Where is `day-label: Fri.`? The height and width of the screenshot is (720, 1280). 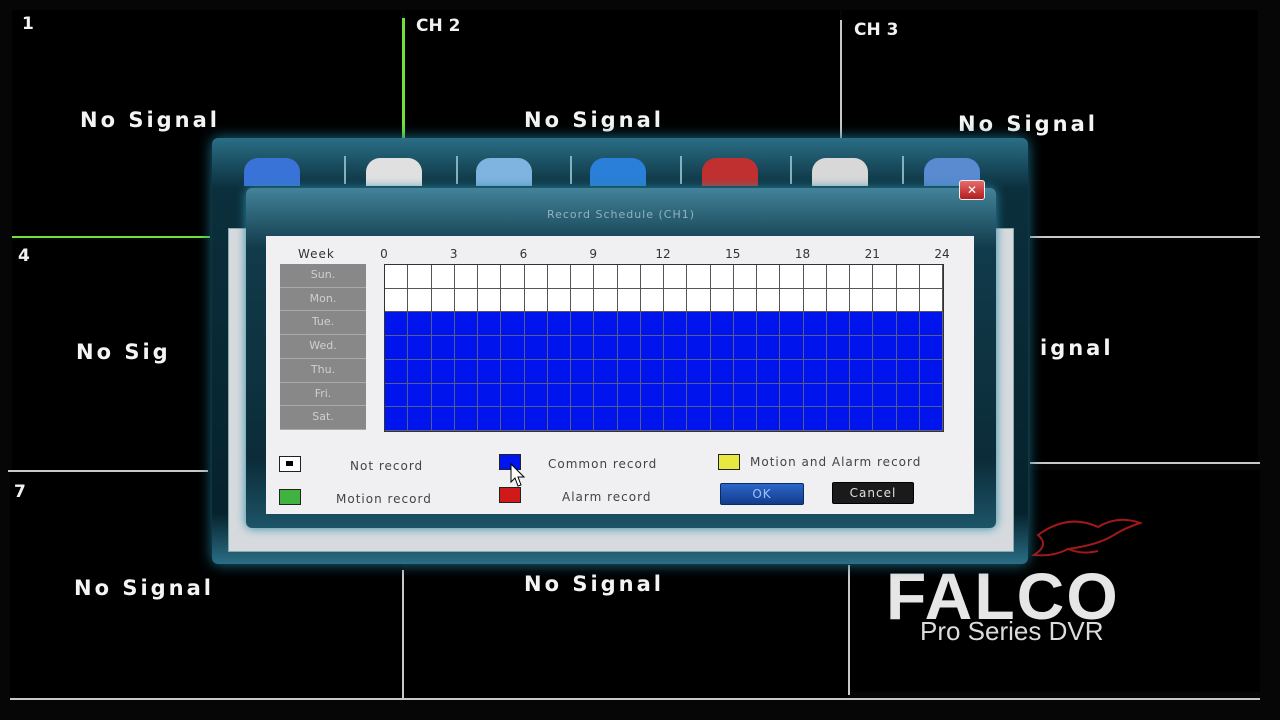
day-label: Fri. is located at coordinates (323, 394).